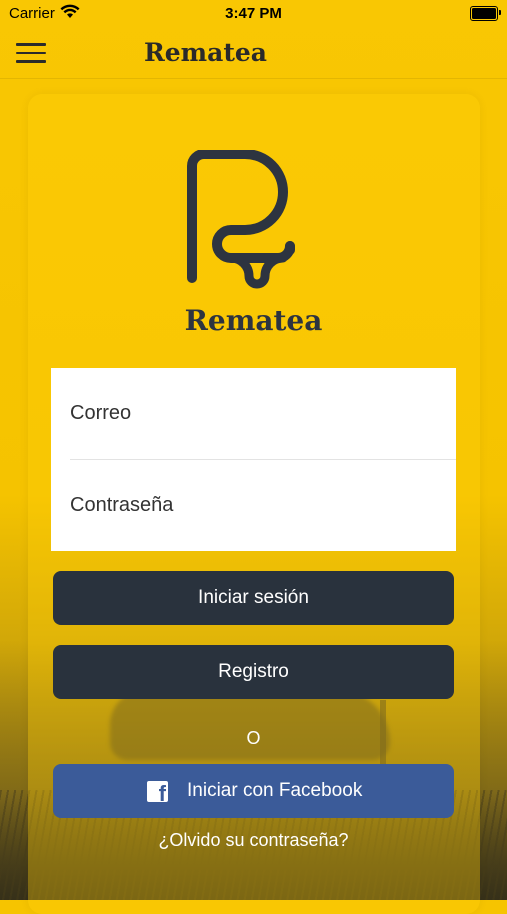 The height and width of the screenshot is (914, 507). I want to click on or-separator: O, so click(253, 738).